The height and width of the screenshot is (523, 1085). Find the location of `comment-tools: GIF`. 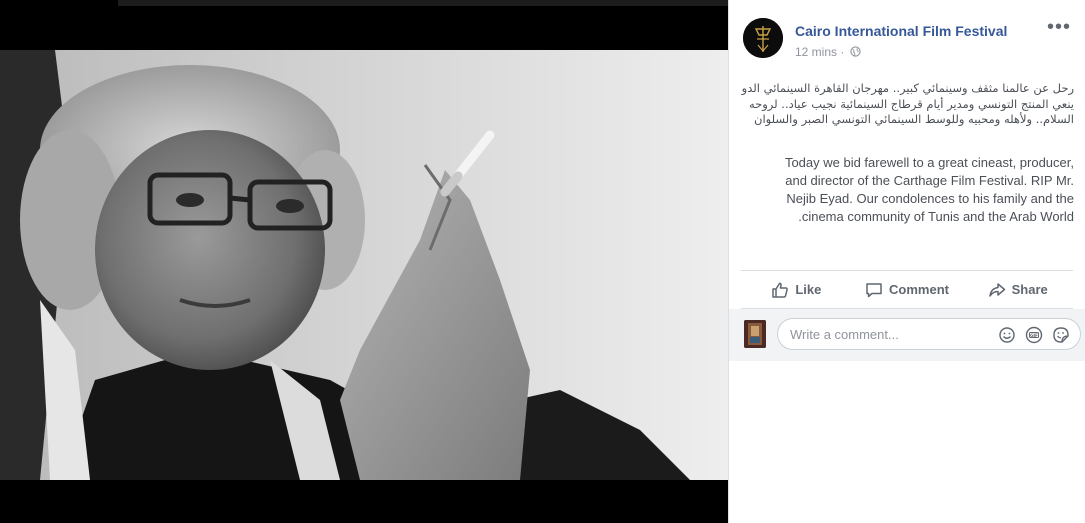

comment-tools: GIF is located at coordinates (1034, 335).